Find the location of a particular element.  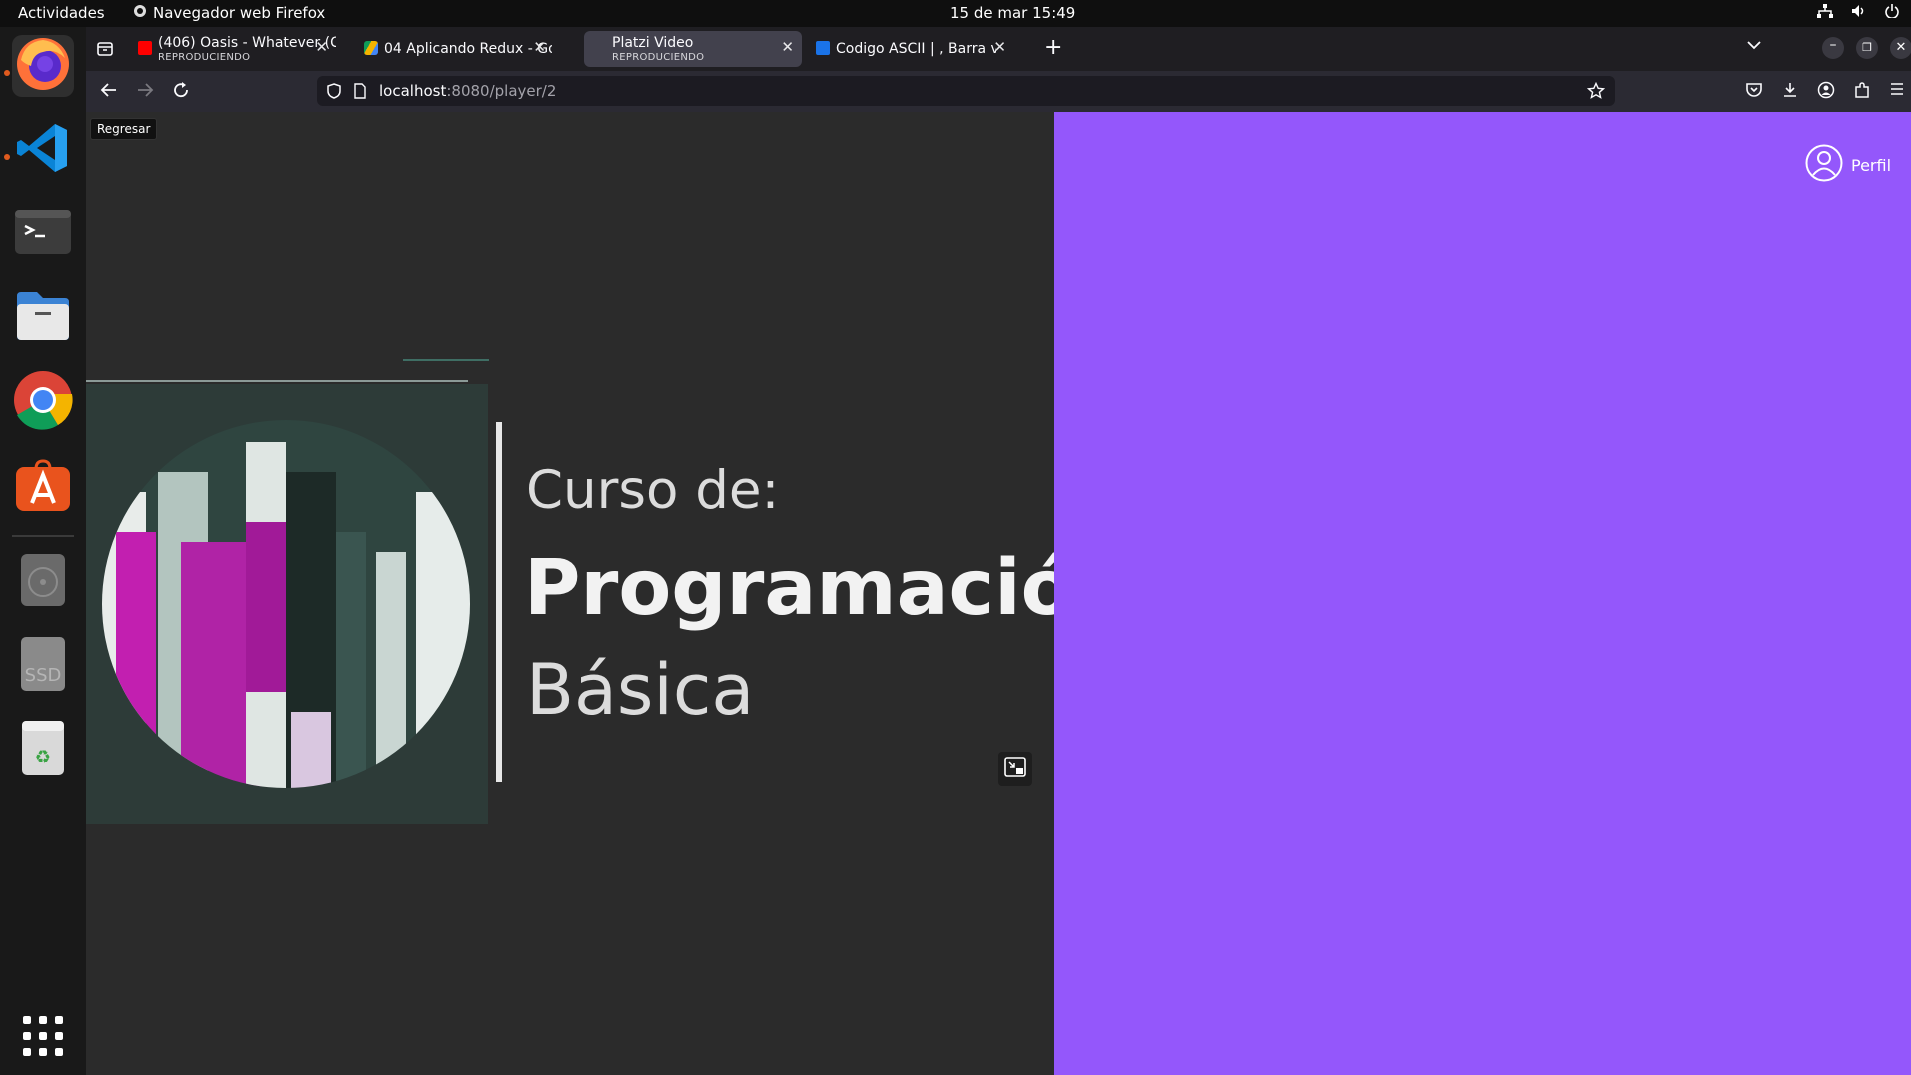

hamburger-menu-icon is located at coordinates (1897, 91).